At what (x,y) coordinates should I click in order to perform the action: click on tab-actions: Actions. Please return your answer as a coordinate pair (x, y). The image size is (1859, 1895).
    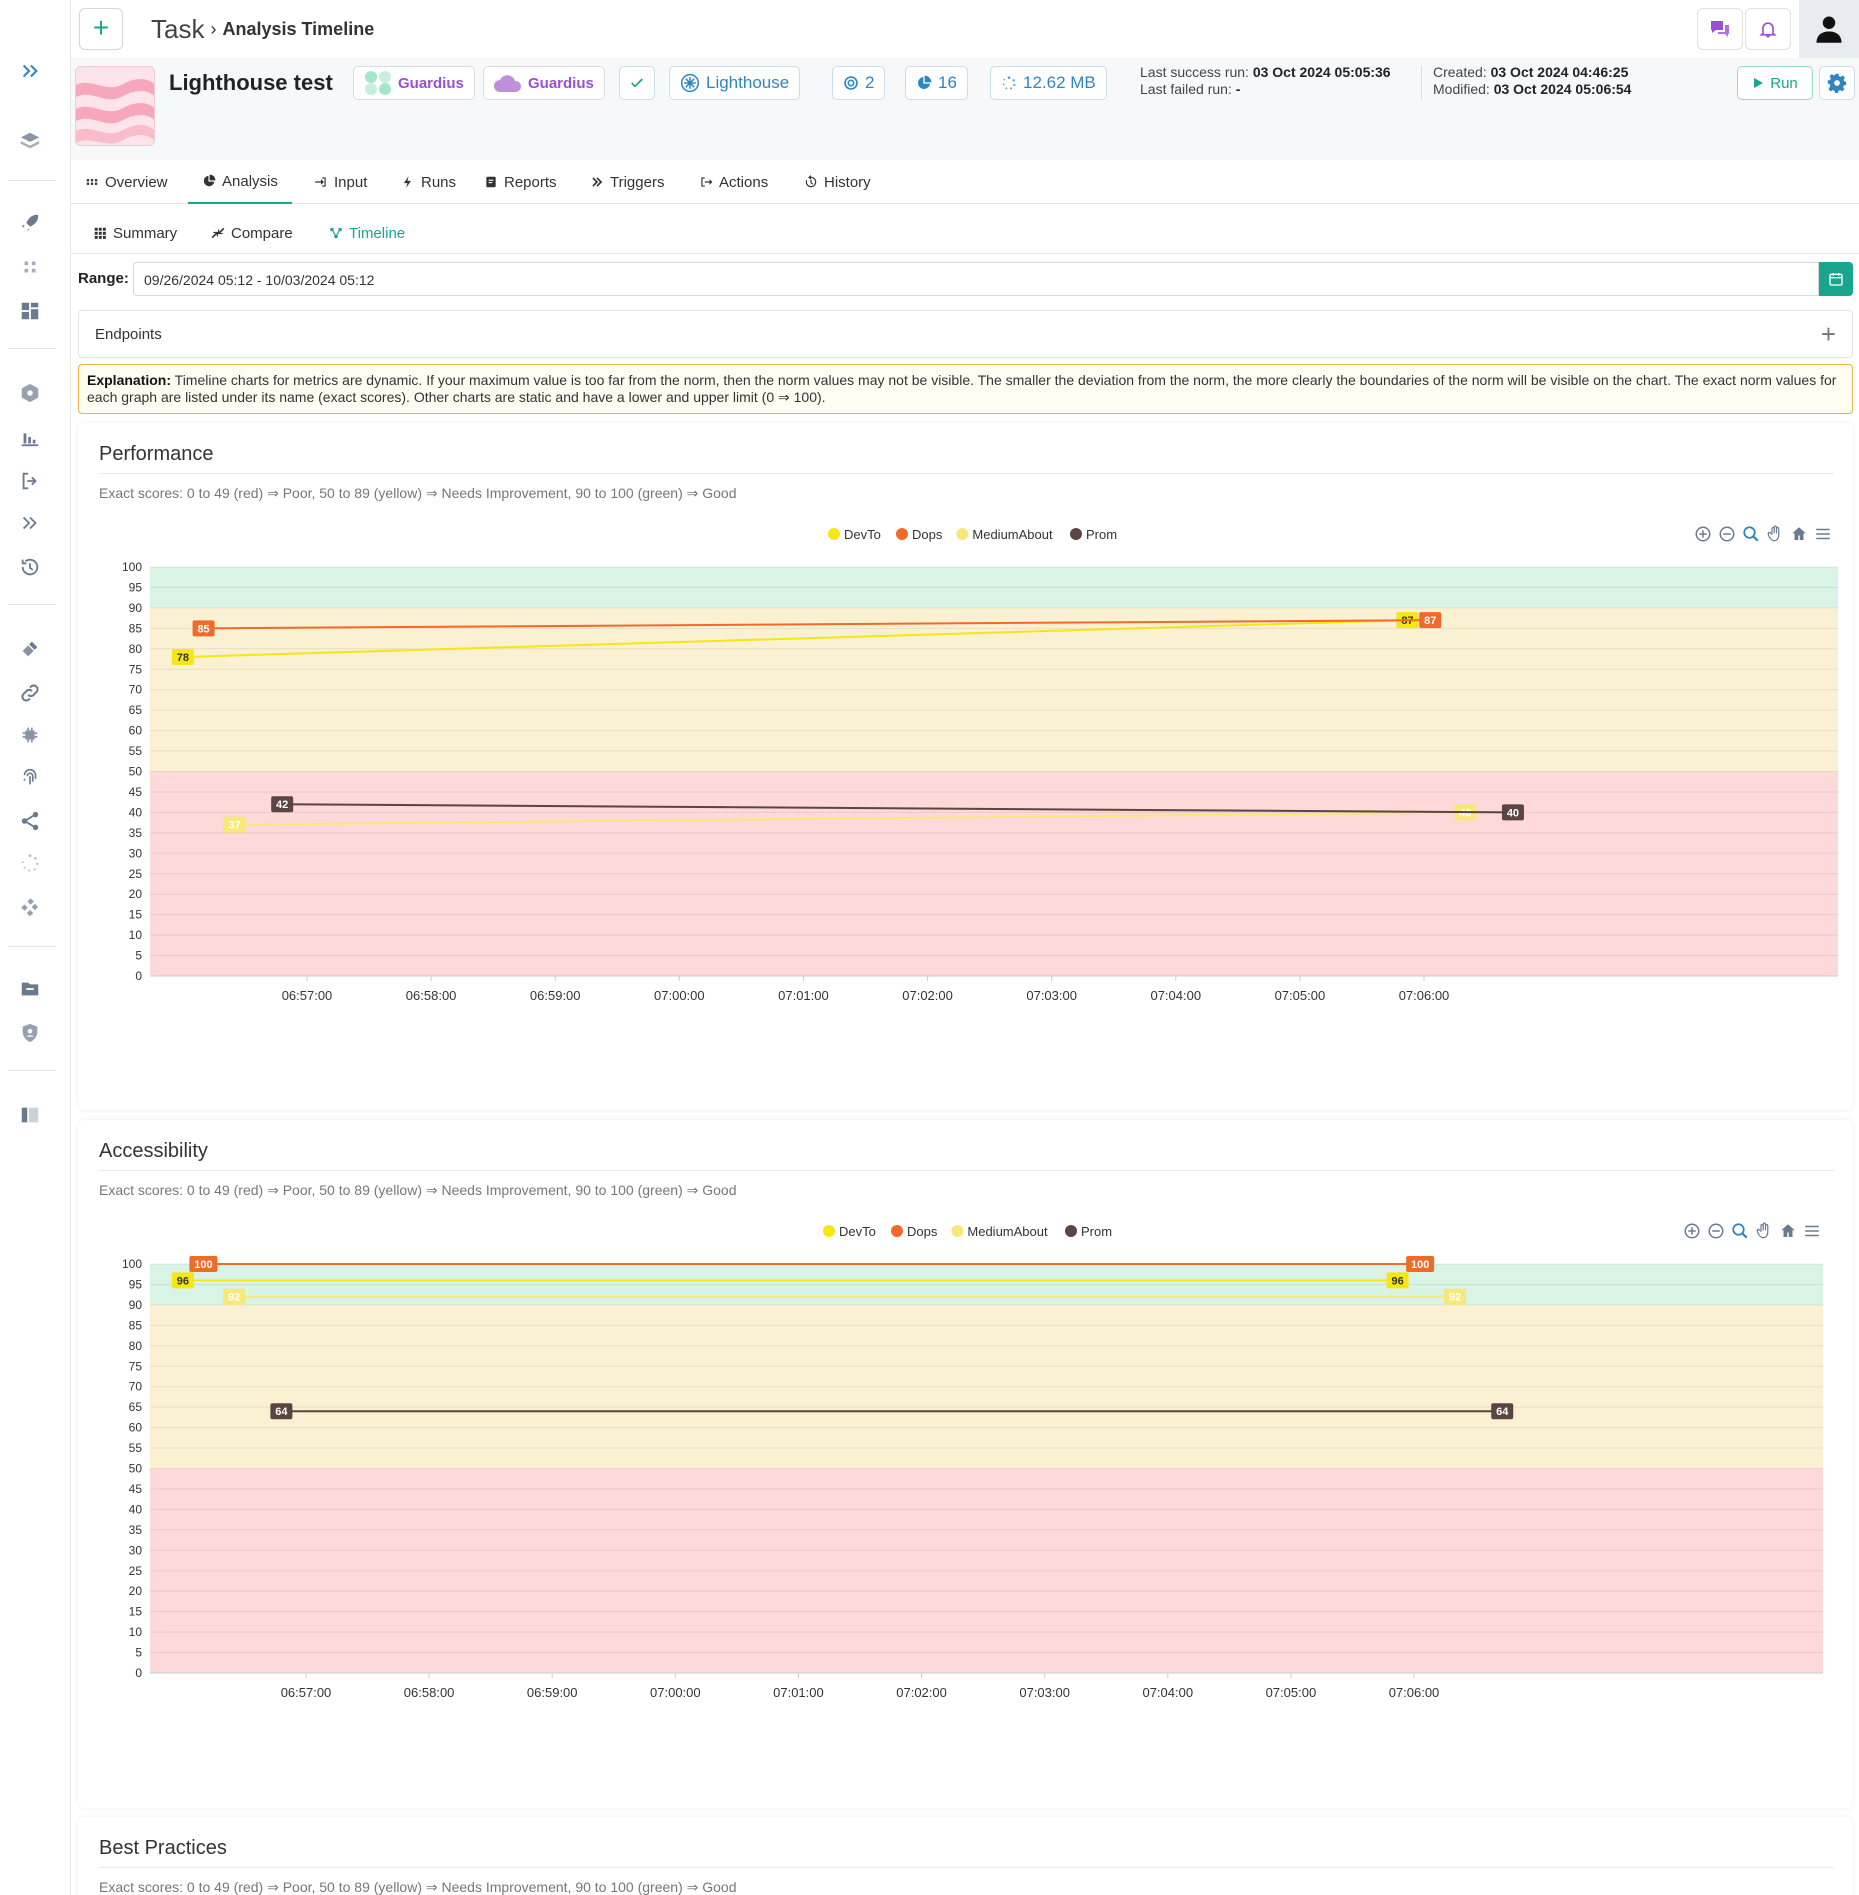
    Looking at the image, I should click on (733, 182).